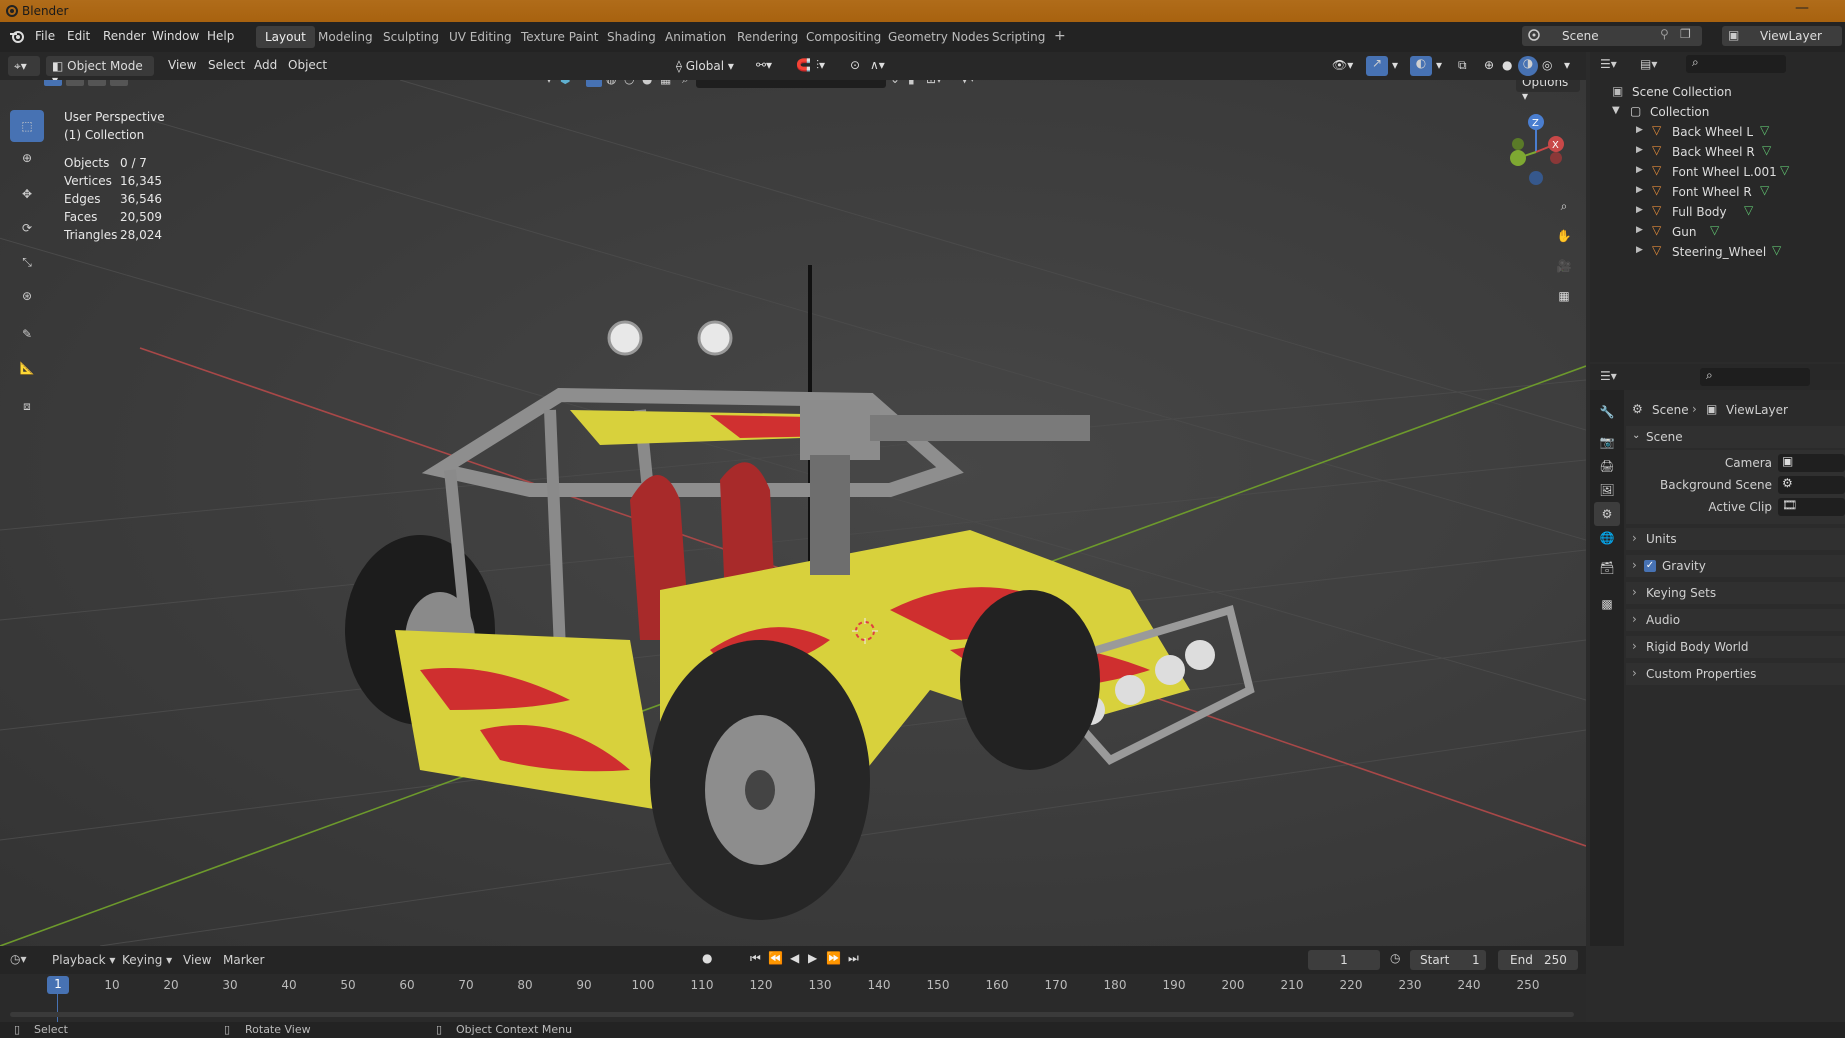 This screenshot has height=1038, width=1845. What do you see at coordinates (631, 37) in the screenshot?
I see `tab-shading: Shading` at bounding box center [631, 37].